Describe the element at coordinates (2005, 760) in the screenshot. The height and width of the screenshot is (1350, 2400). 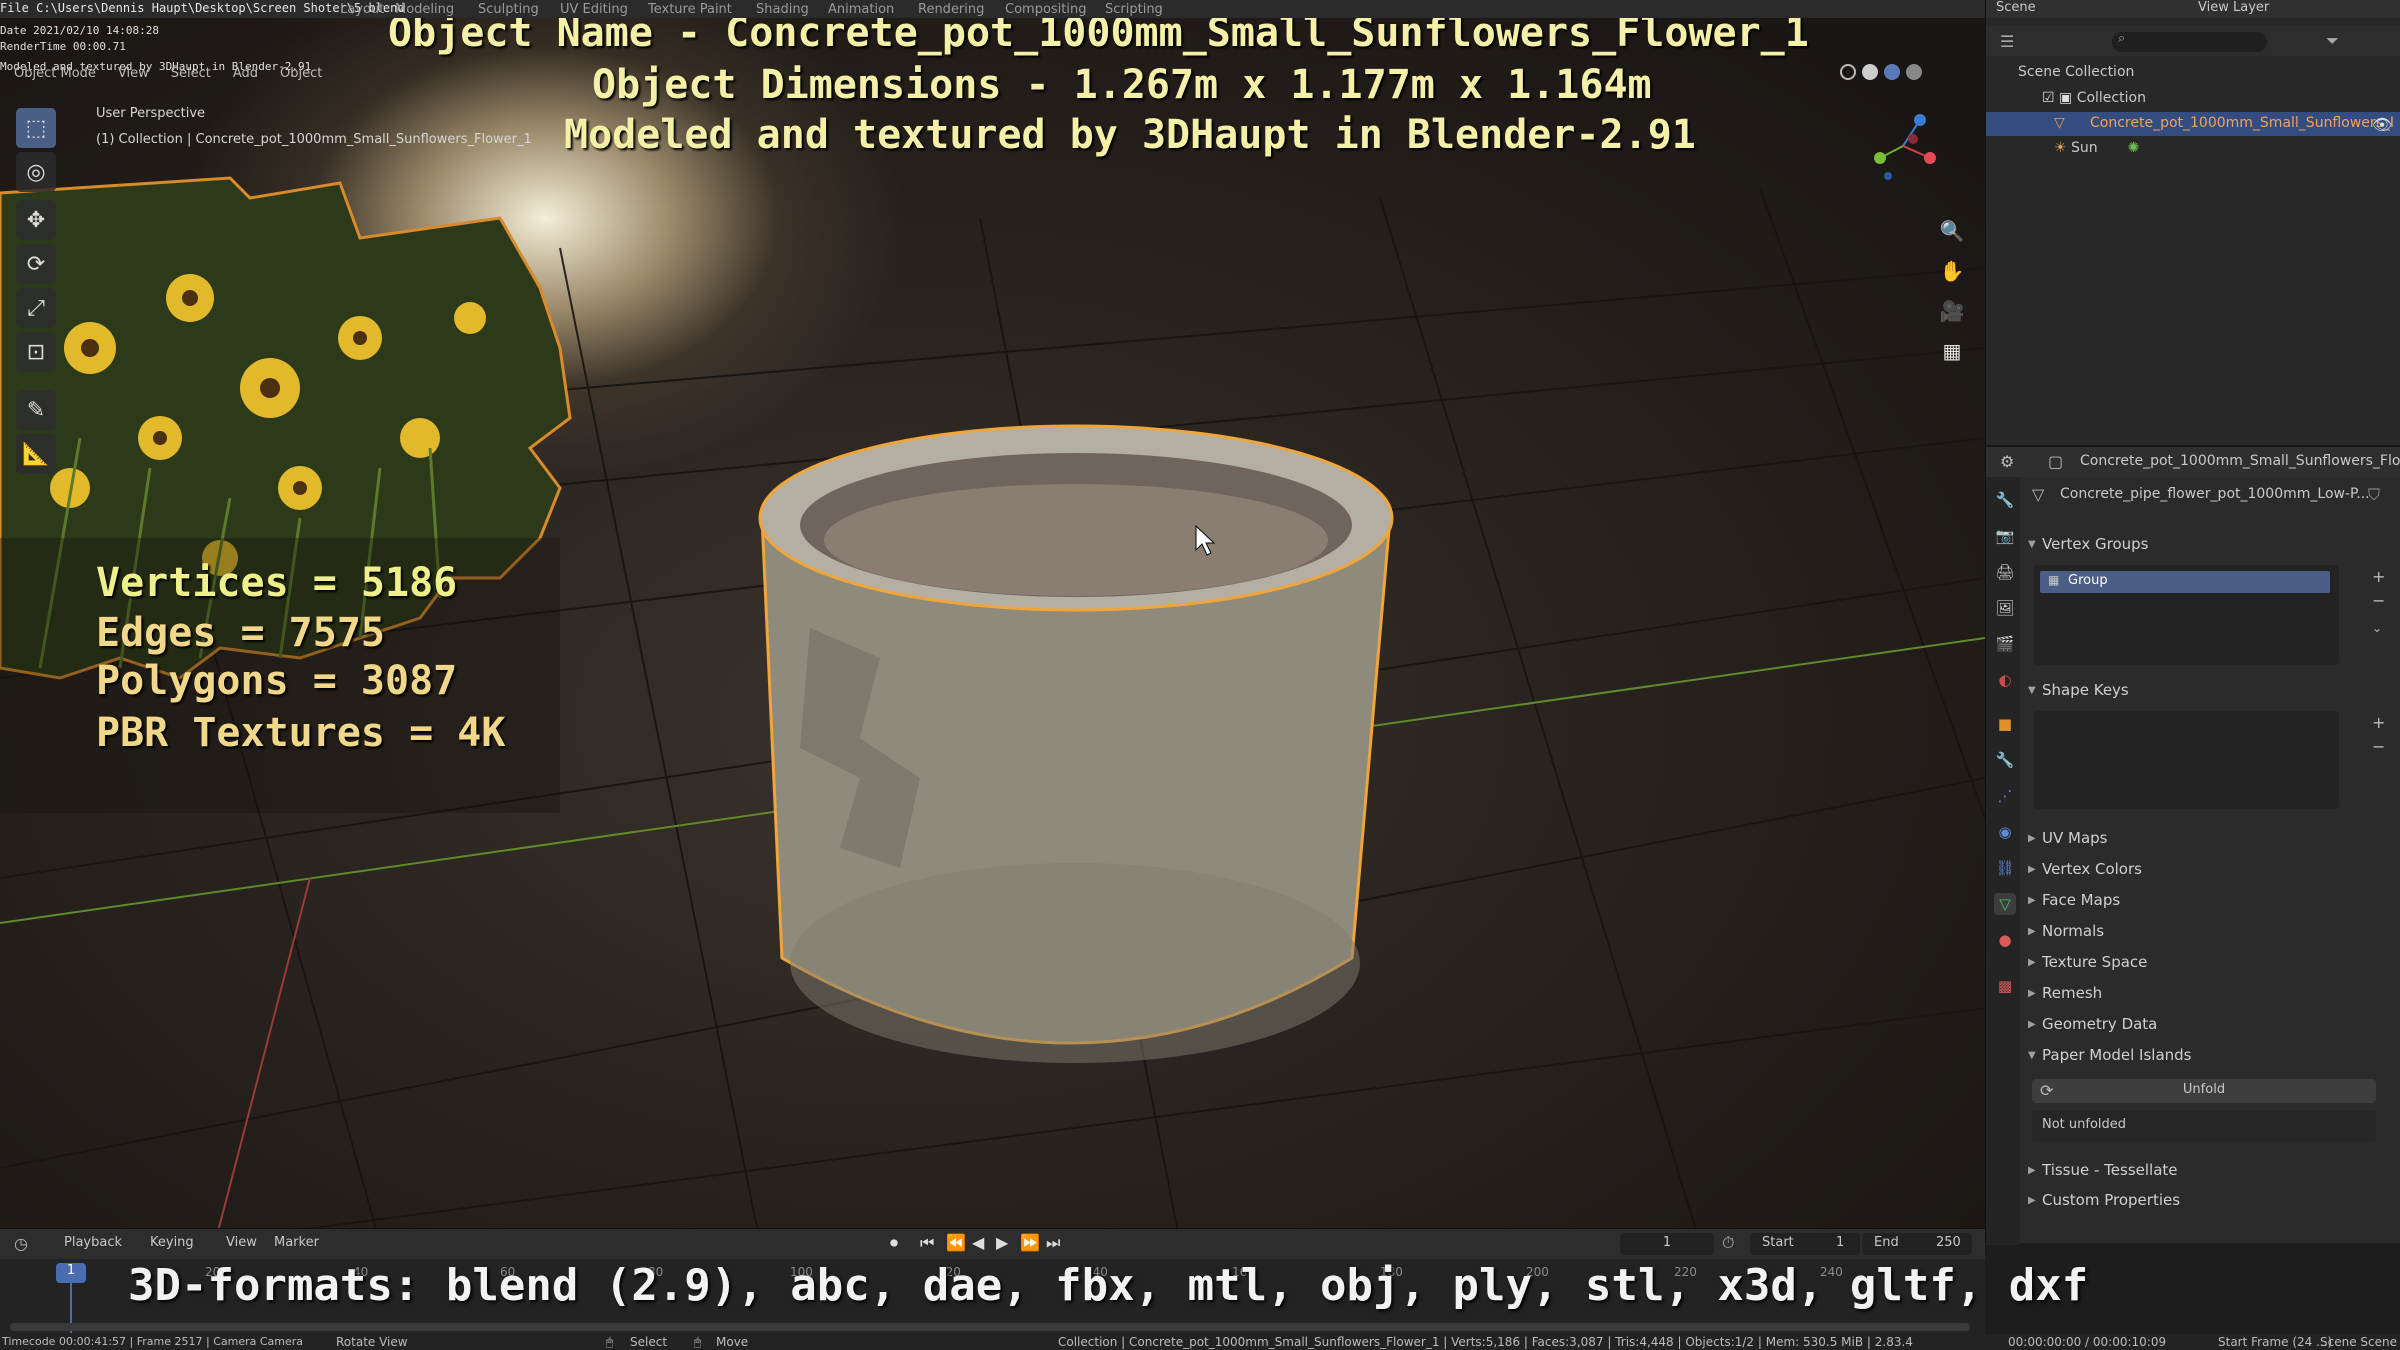
I see `modifier-tab-icon: 🔧` at that location.